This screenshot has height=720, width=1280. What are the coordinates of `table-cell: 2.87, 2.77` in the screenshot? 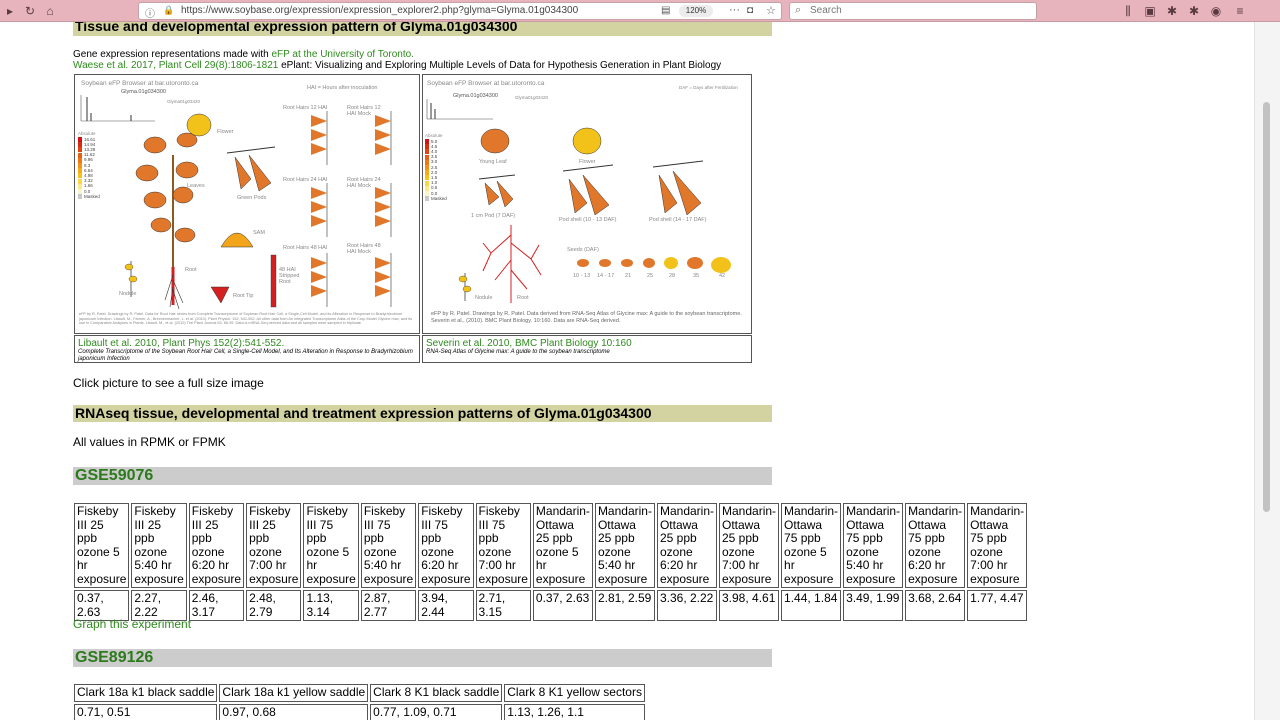 It's located at (388, 605).